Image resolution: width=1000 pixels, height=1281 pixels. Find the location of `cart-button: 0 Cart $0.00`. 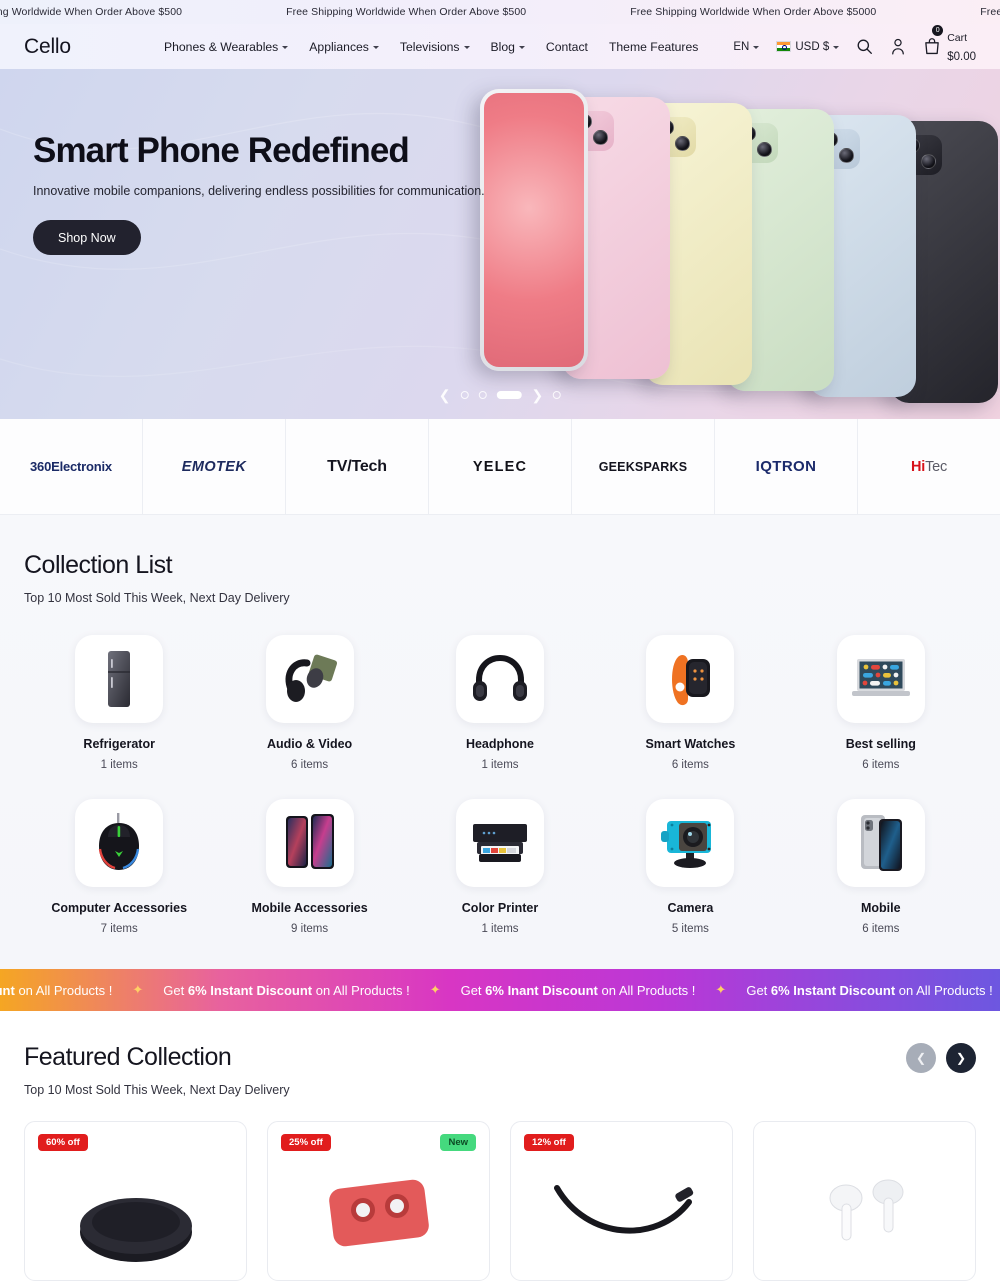

cart-button: 0 Cart $0.00 is located at coordinates (949, 45).